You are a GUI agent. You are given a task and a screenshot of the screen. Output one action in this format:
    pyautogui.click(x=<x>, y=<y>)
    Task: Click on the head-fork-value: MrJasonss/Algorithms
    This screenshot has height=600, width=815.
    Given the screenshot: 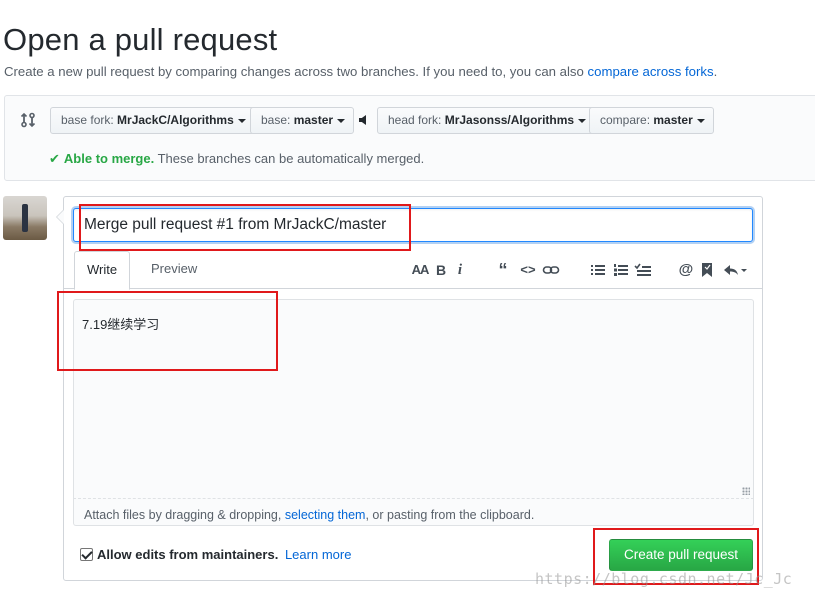 What is the action you would take?
    pyautogui.click(x=509, y=120)
    